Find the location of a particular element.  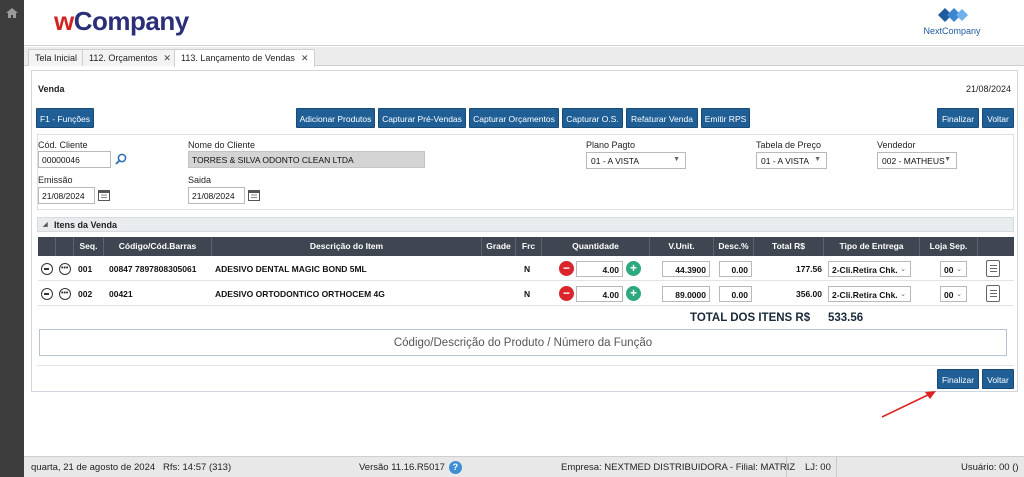

help-icon: ? is located at coordinates (455, 467).